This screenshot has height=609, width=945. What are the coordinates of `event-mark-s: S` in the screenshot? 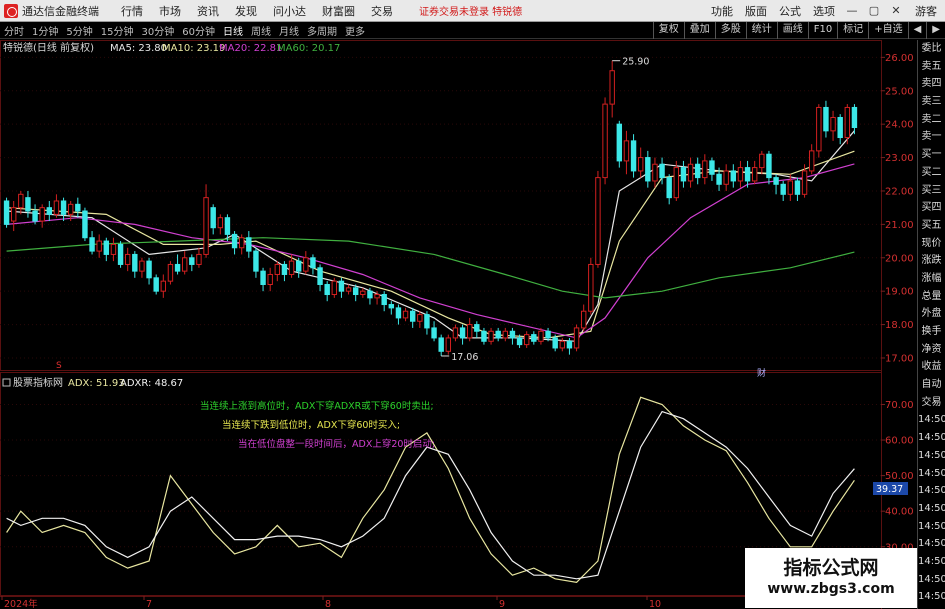 It's located at (59, 366).